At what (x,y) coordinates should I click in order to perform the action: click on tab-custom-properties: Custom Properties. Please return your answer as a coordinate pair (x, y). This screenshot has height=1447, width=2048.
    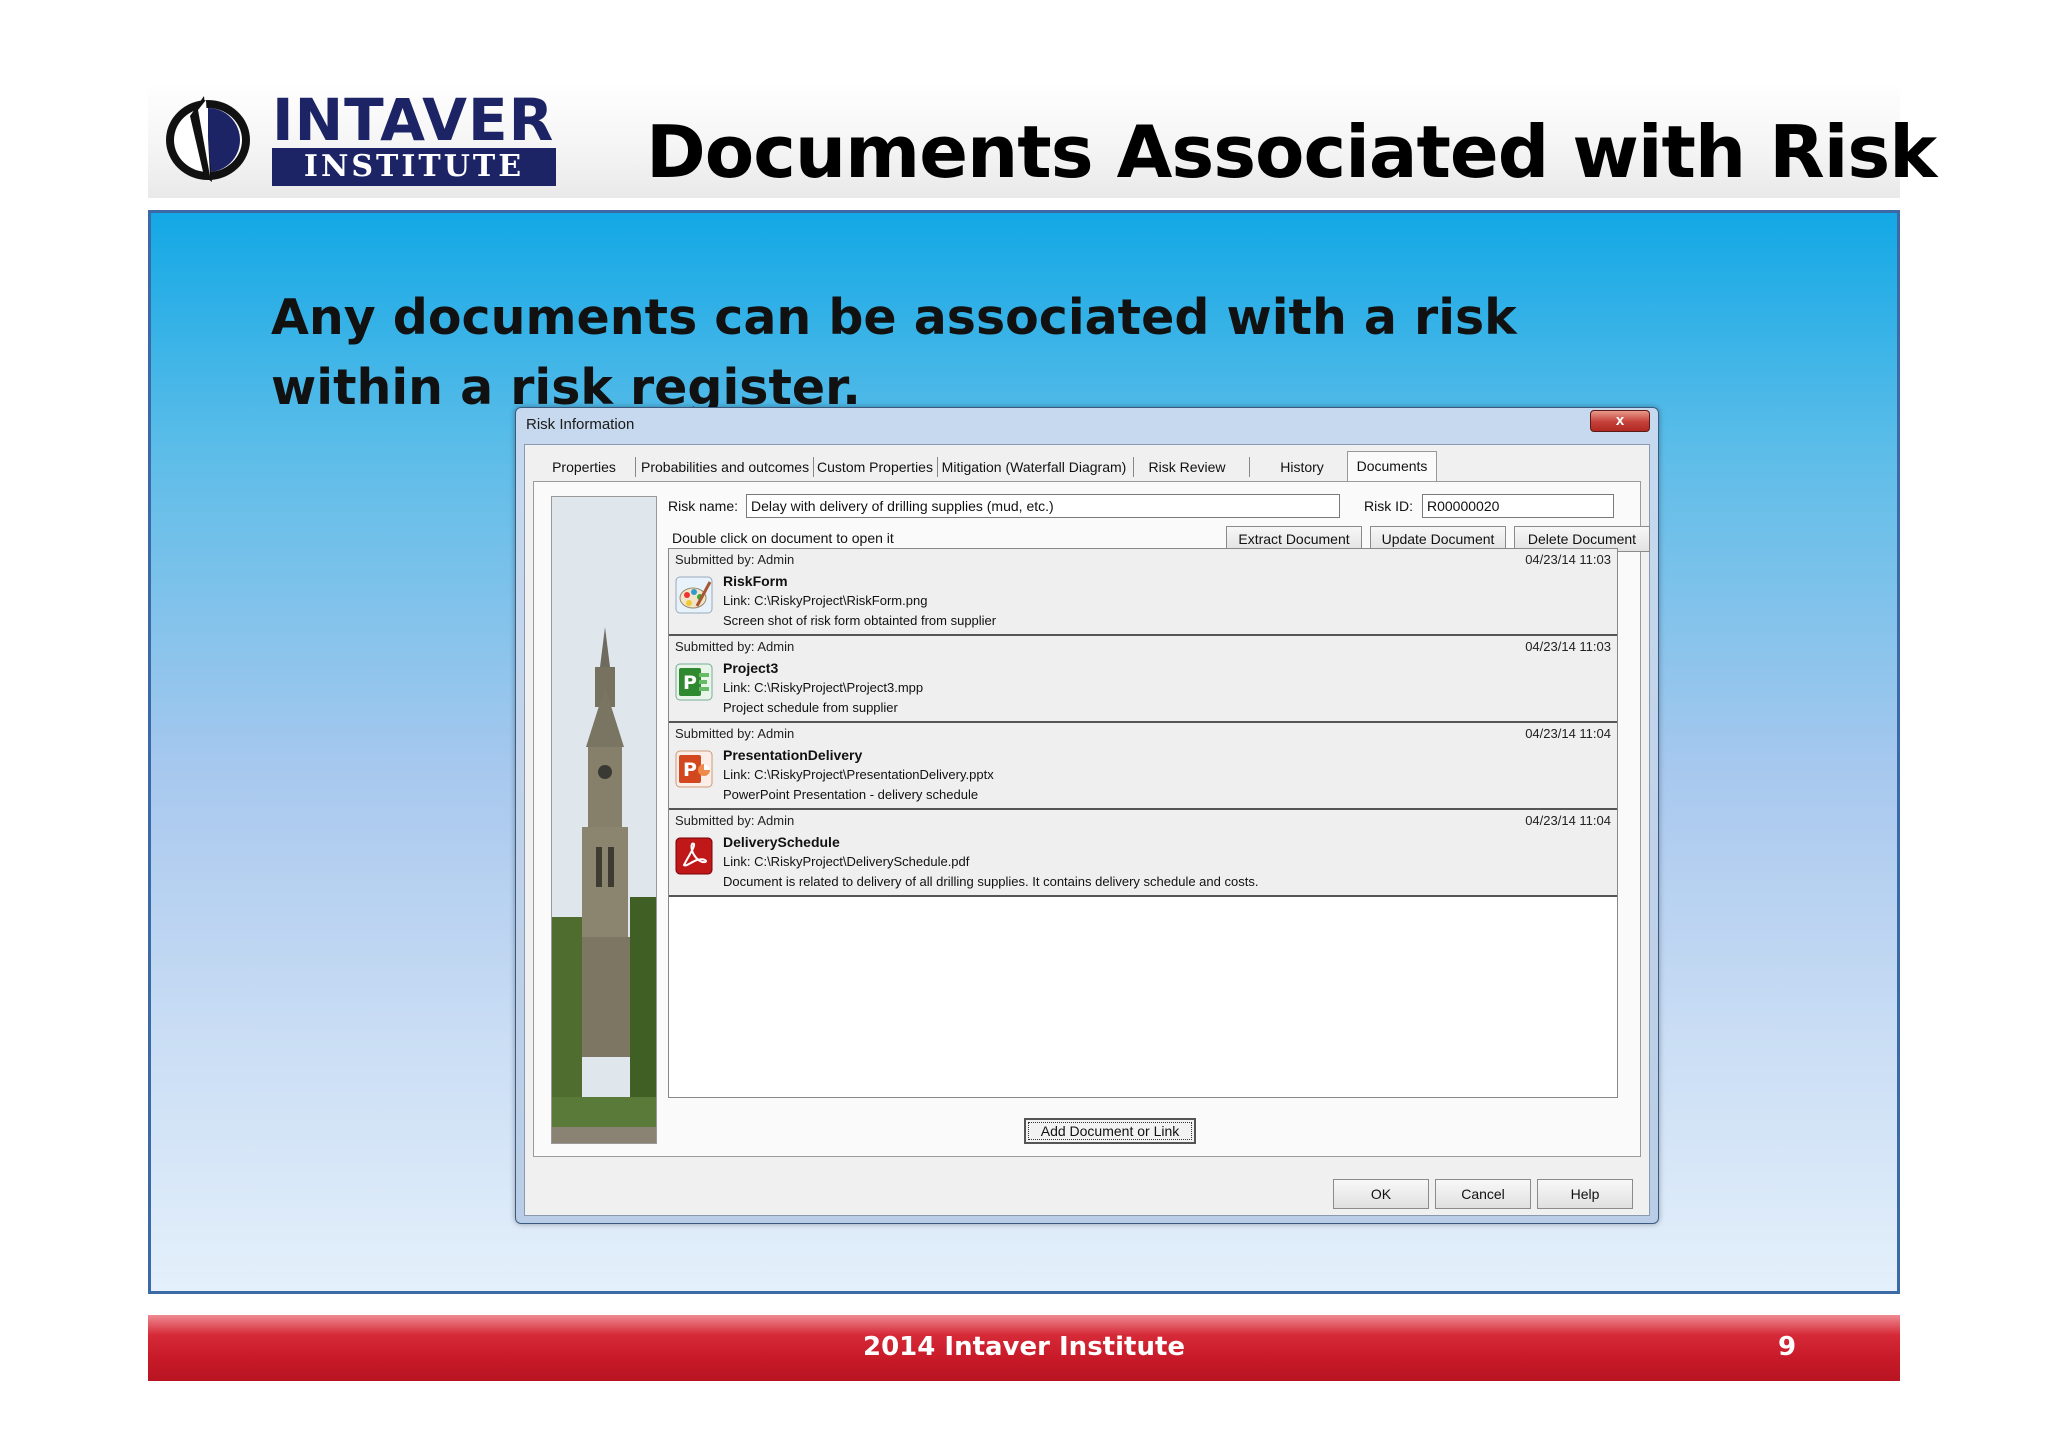
    Looking at the image, I should click on (875, 467).